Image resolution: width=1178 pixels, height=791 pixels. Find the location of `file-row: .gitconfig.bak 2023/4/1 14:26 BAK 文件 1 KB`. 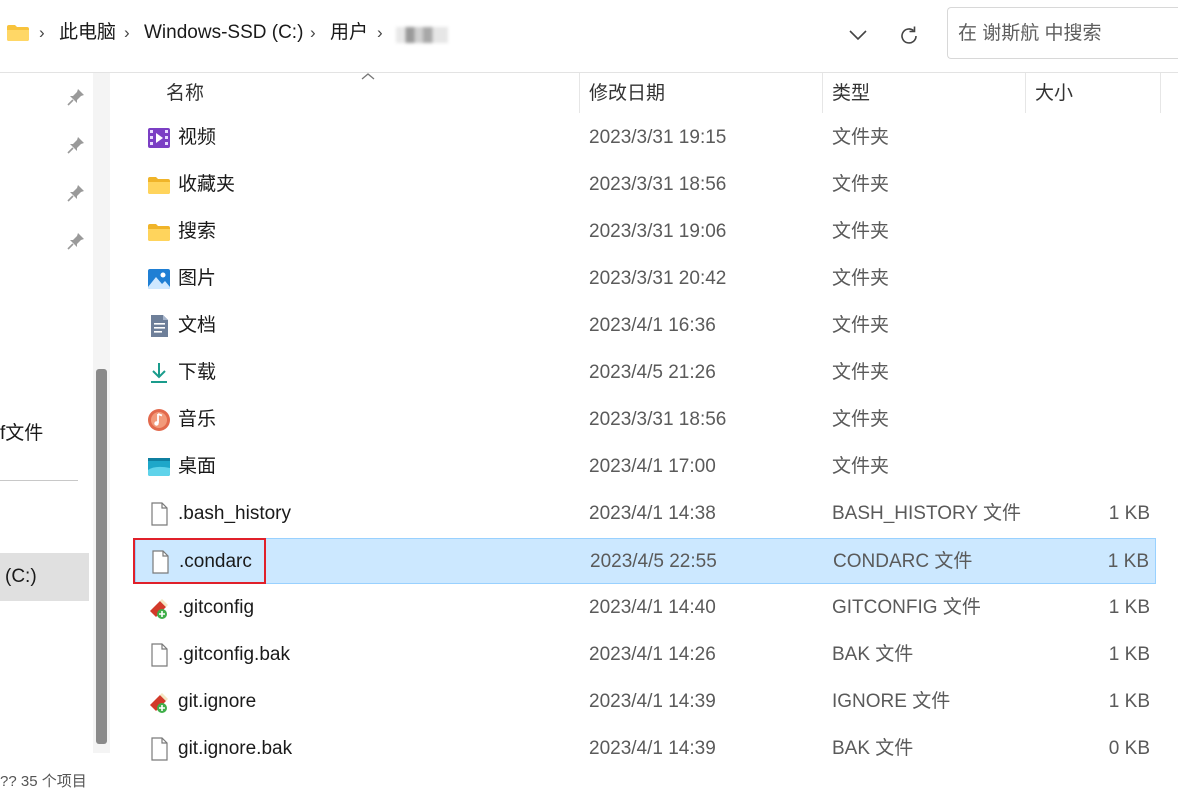

file-row: .gitconfig.bak 2023/4/1 14:26 BAK 文件 1 KB is located at coordinates (645, 655).